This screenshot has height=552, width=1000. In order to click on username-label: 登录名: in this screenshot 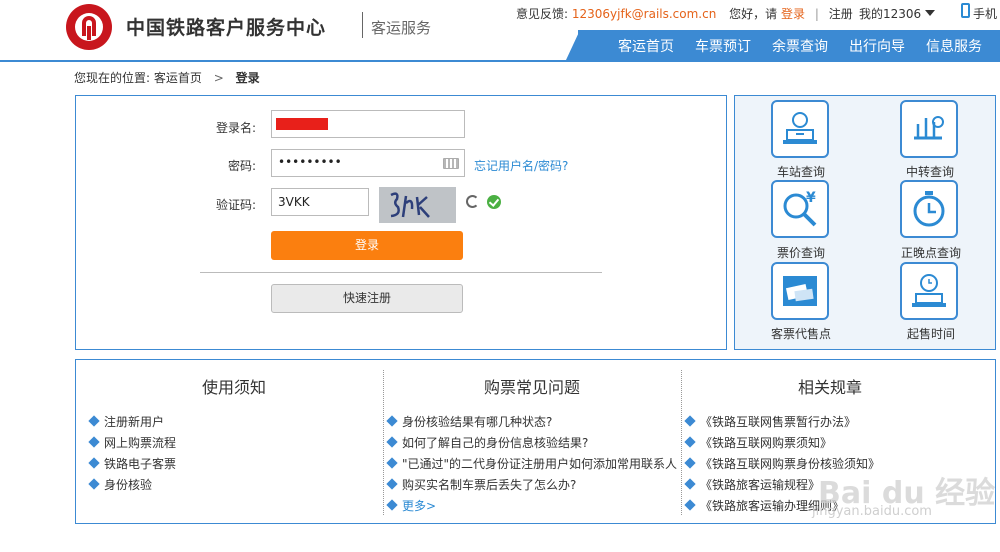, I will do `click(235, 128)`.